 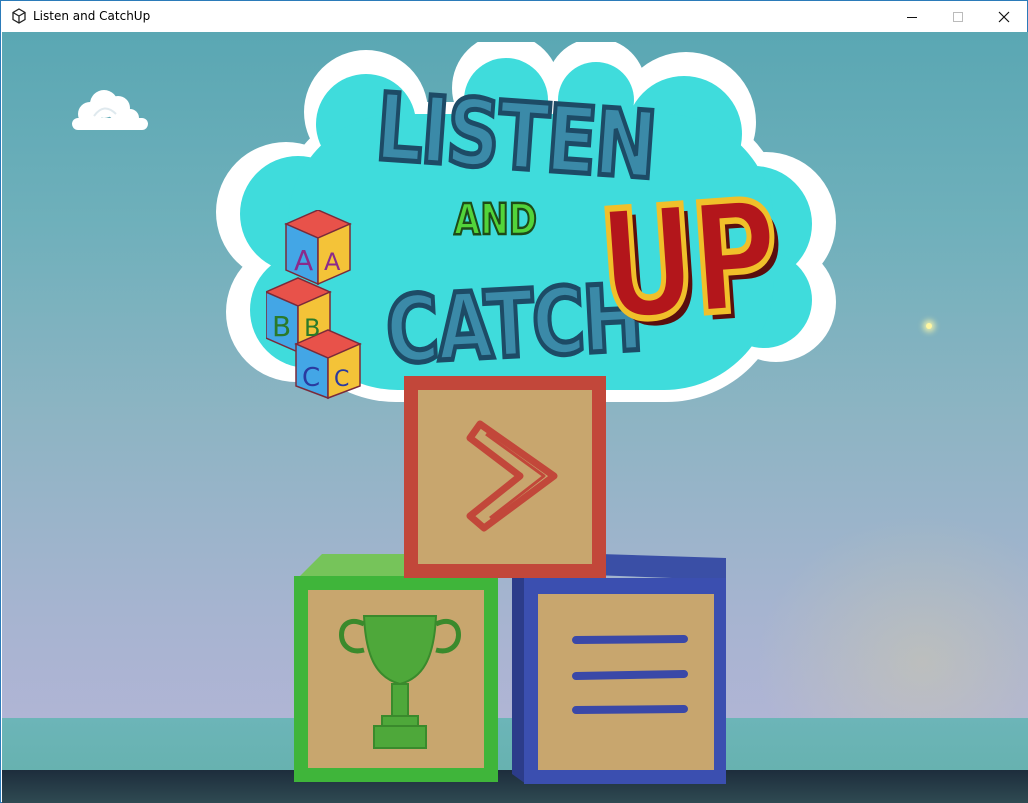 I want to click on title-bar: Listen and CatchUp, so click(x=514, y=16).